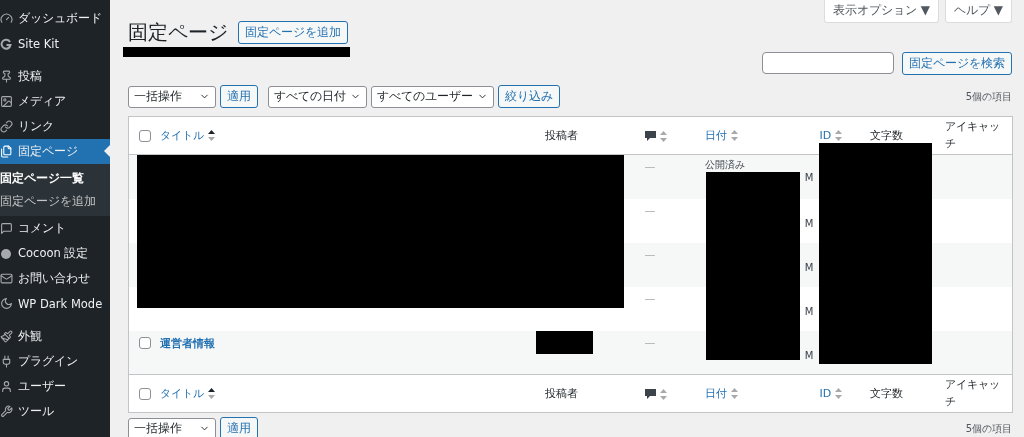 This screenshot has width=1024, height=437. Describe the element at coordinates (6, 278) in the screenshot. I see `mail-icon` at that location.